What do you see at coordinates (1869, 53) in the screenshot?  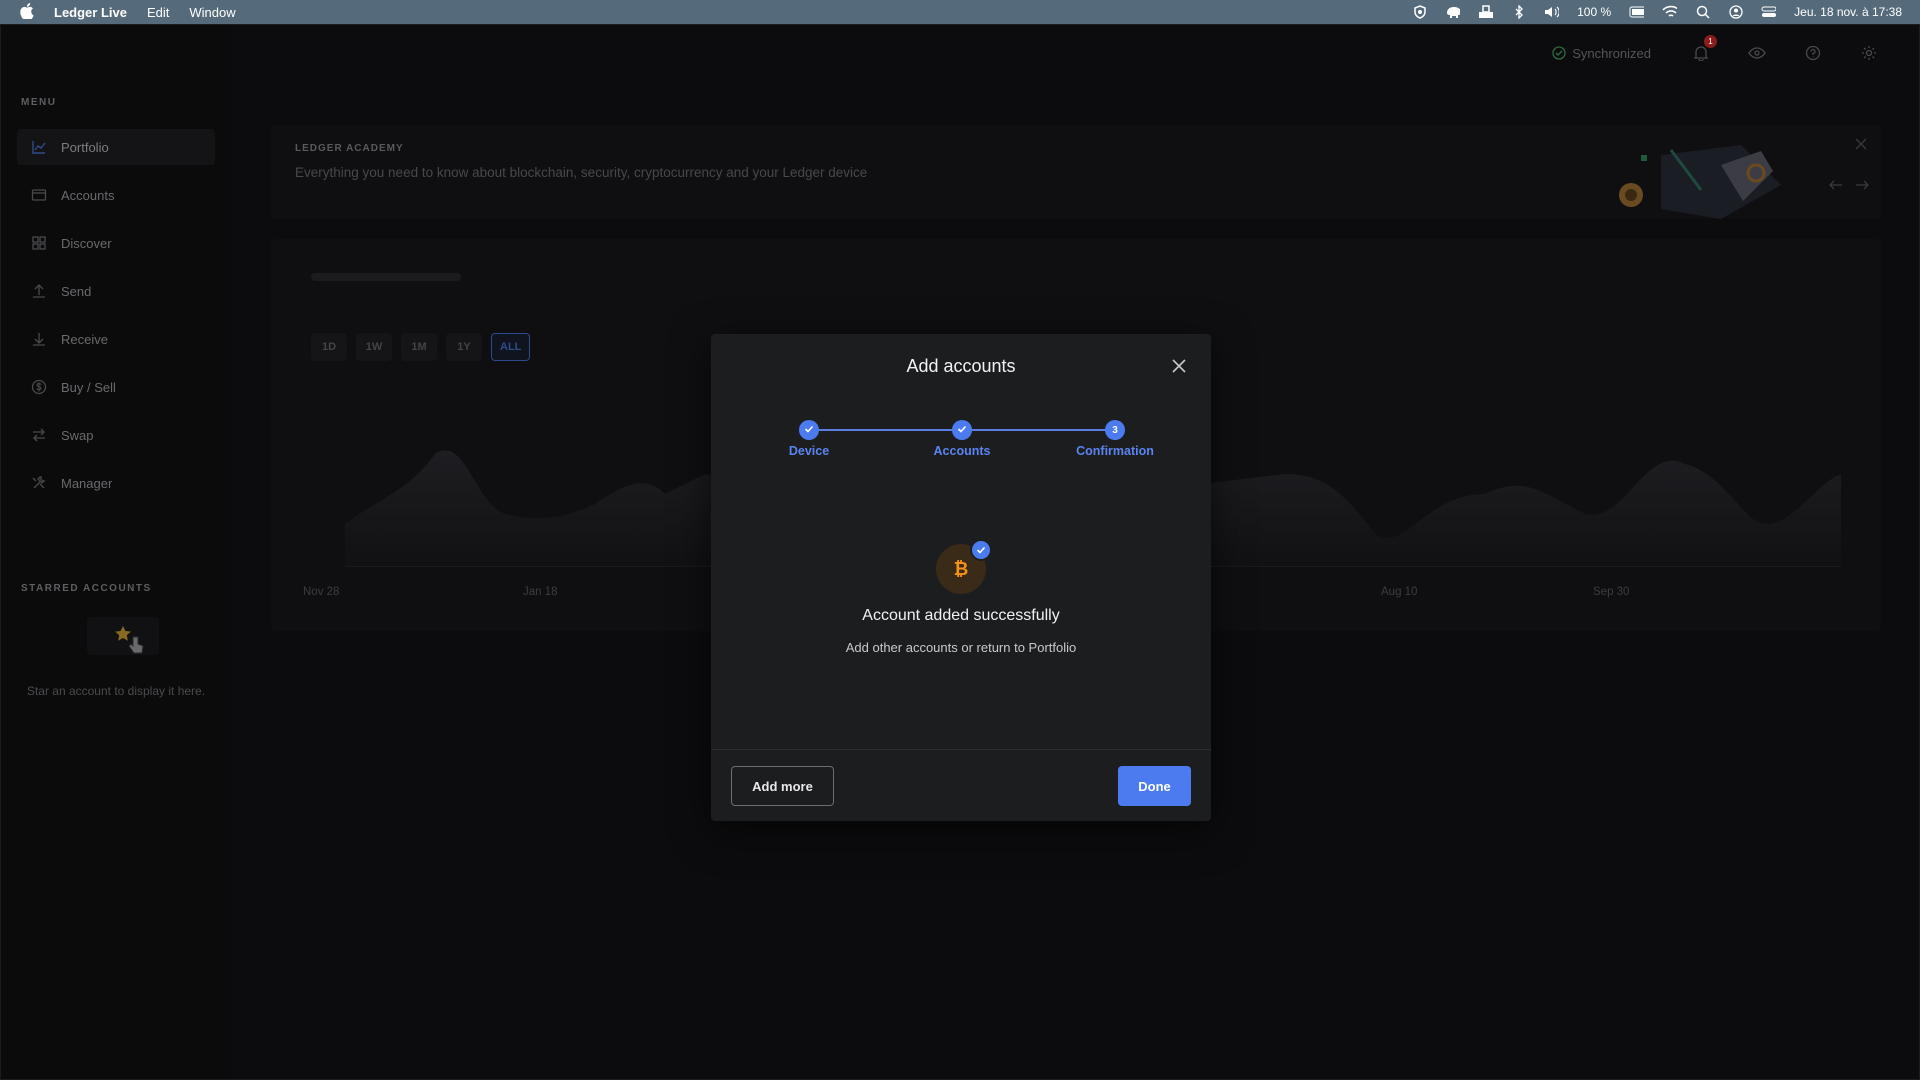 I see `settings-gear-icon` at bounding box center [1869, 53].